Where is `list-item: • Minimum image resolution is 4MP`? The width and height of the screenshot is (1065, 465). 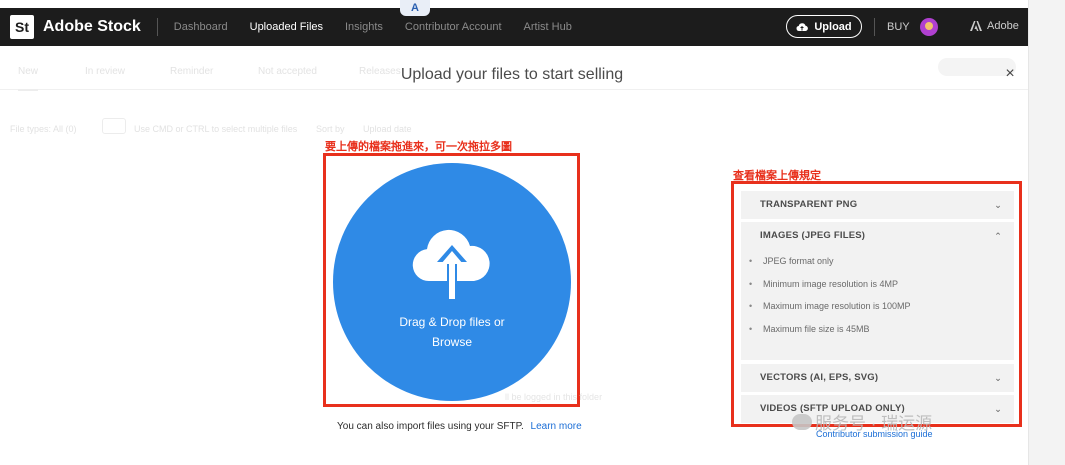 list-item: • Minimum image resolution is 4MP is located at coordinates (824, 283).